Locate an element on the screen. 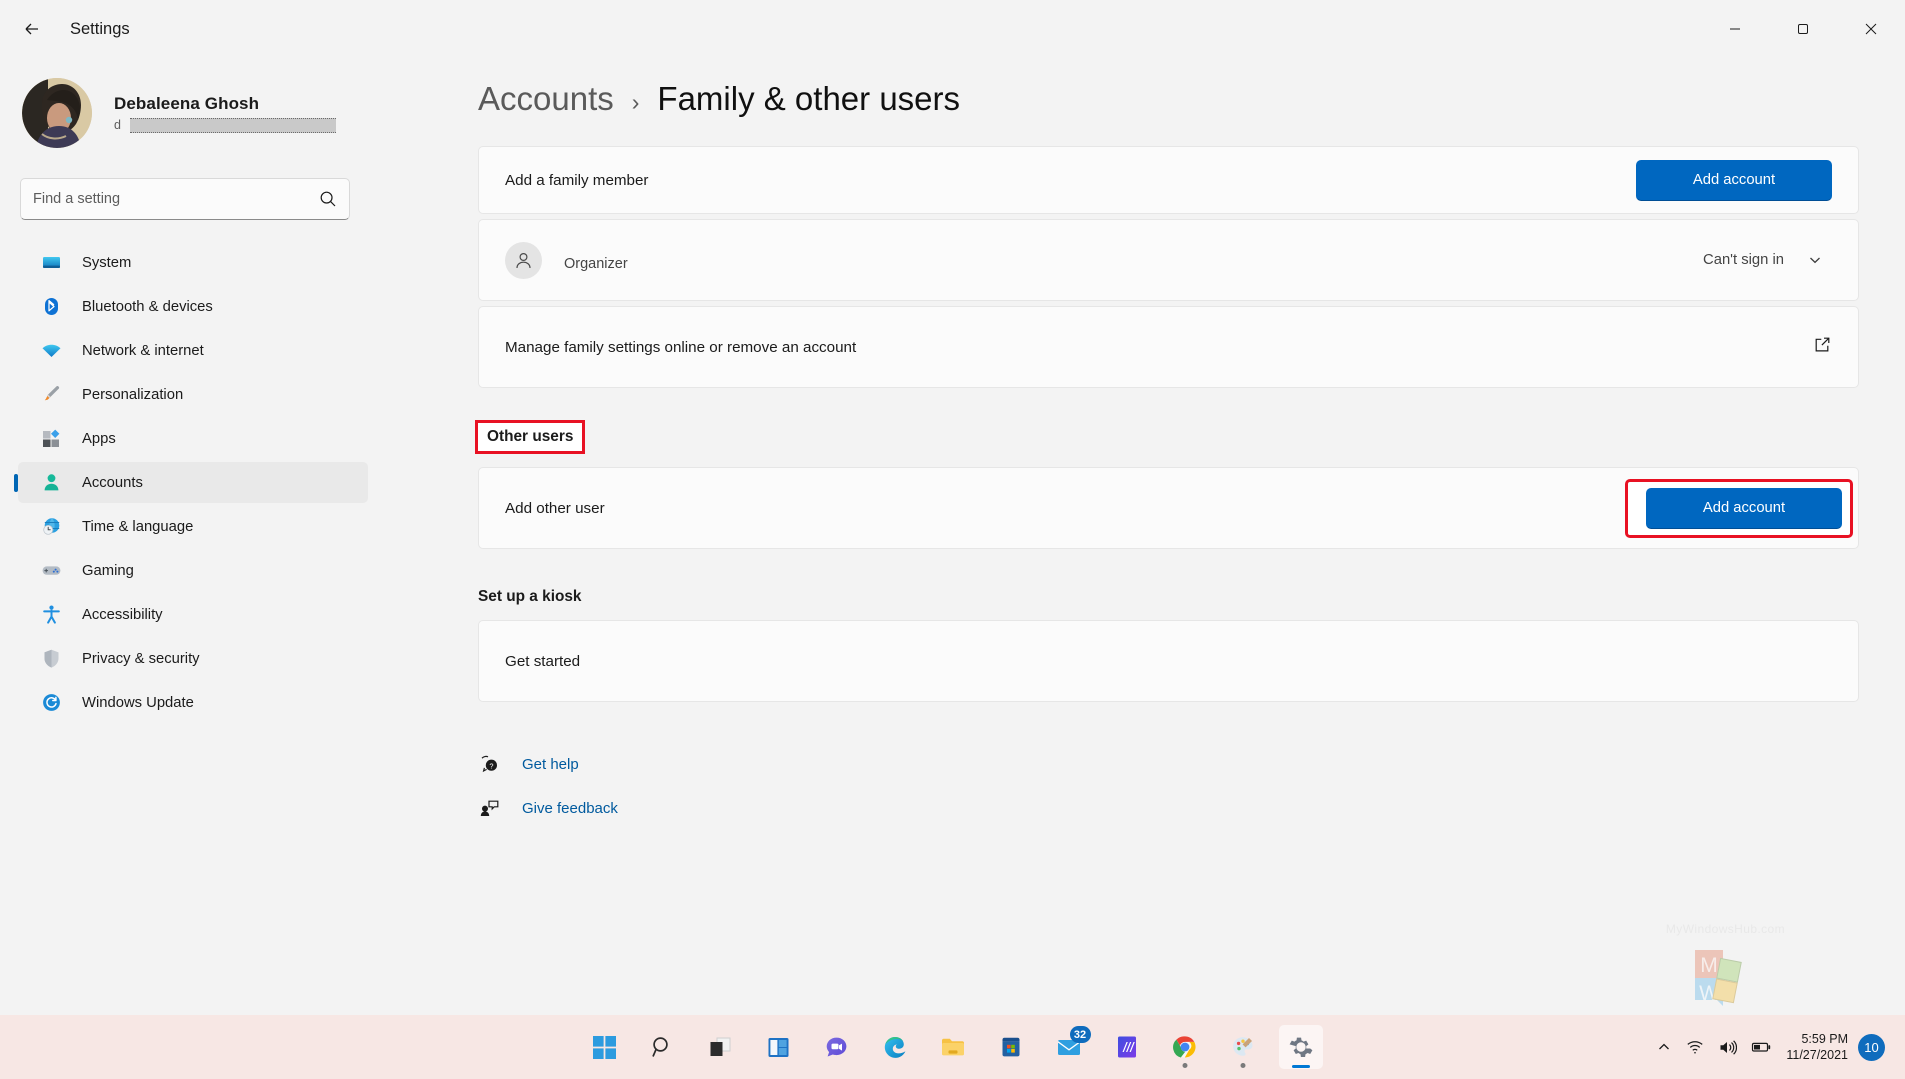 The height and width of the screenshot is (1079, 1905). sidebar-item-bluetooth-devices: Bluetooth & devices is located at coordinates (193, 306).